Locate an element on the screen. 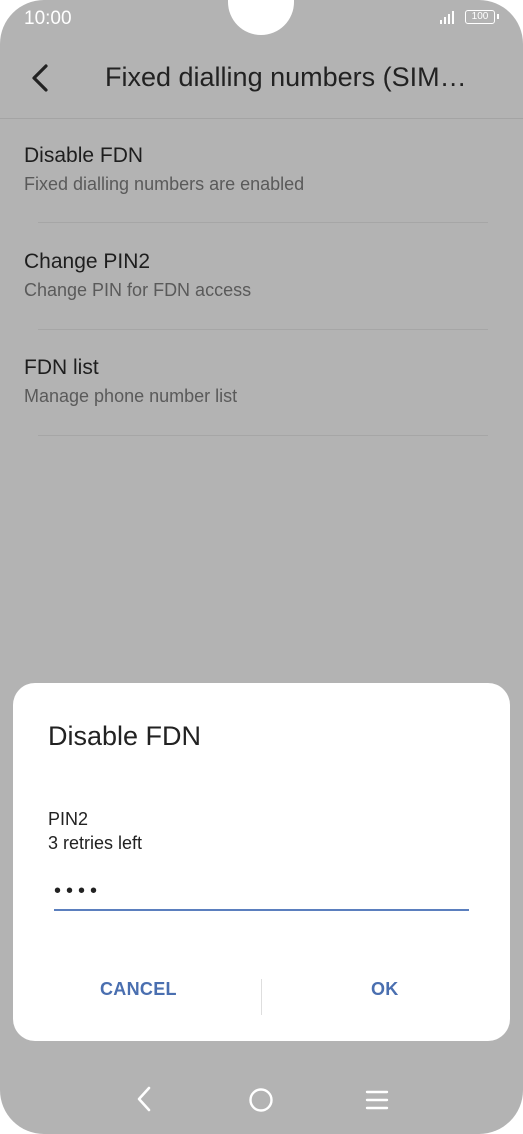 This screenshot has width=523, height=1134. dialog-title: Disable FDN is located at coordinates (125, 736).